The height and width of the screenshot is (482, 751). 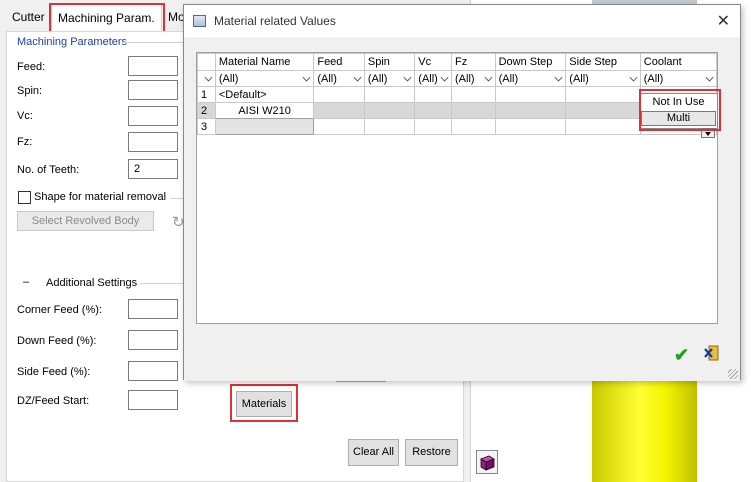 What do you see at coordinates (25, 116) in the screenshot?
I see `vc-label: Vc:` at bounding box center [25, 116].